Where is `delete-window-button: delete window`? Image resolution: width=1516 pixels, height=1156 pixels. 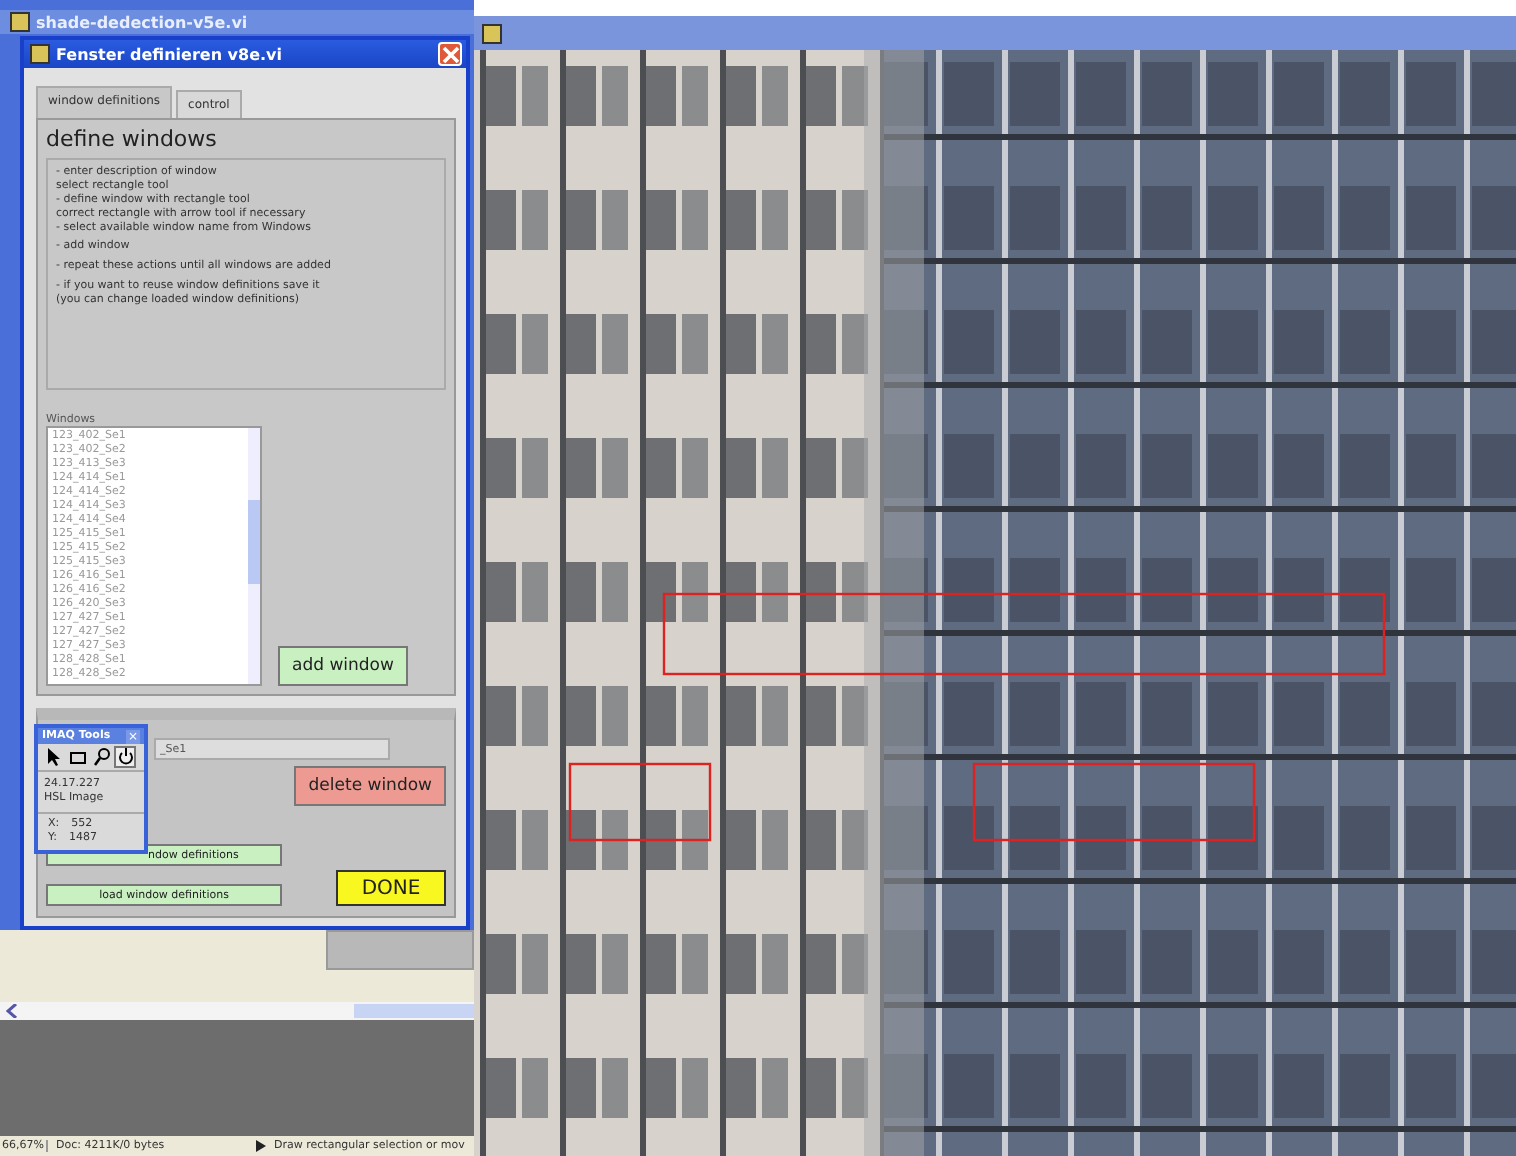
delete-window-button: delete window is located at coordinates (370, 786).